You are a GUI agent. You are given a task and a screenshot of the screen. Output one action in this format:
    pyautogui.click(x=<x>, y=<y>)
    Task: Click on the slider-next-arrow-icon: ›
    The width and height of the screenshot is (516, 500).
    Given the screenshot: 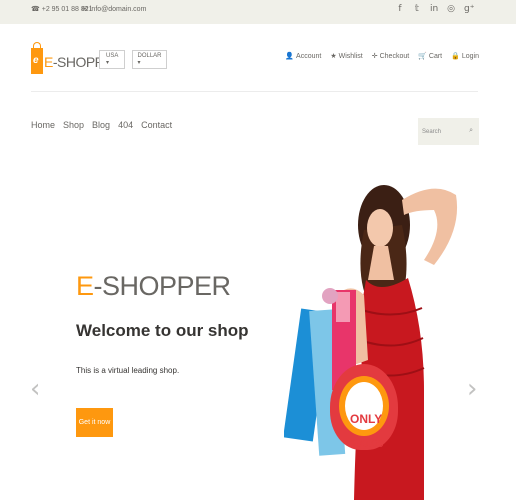 What is the action you would take?
    pyautogui.click(x=472, y=389)
    